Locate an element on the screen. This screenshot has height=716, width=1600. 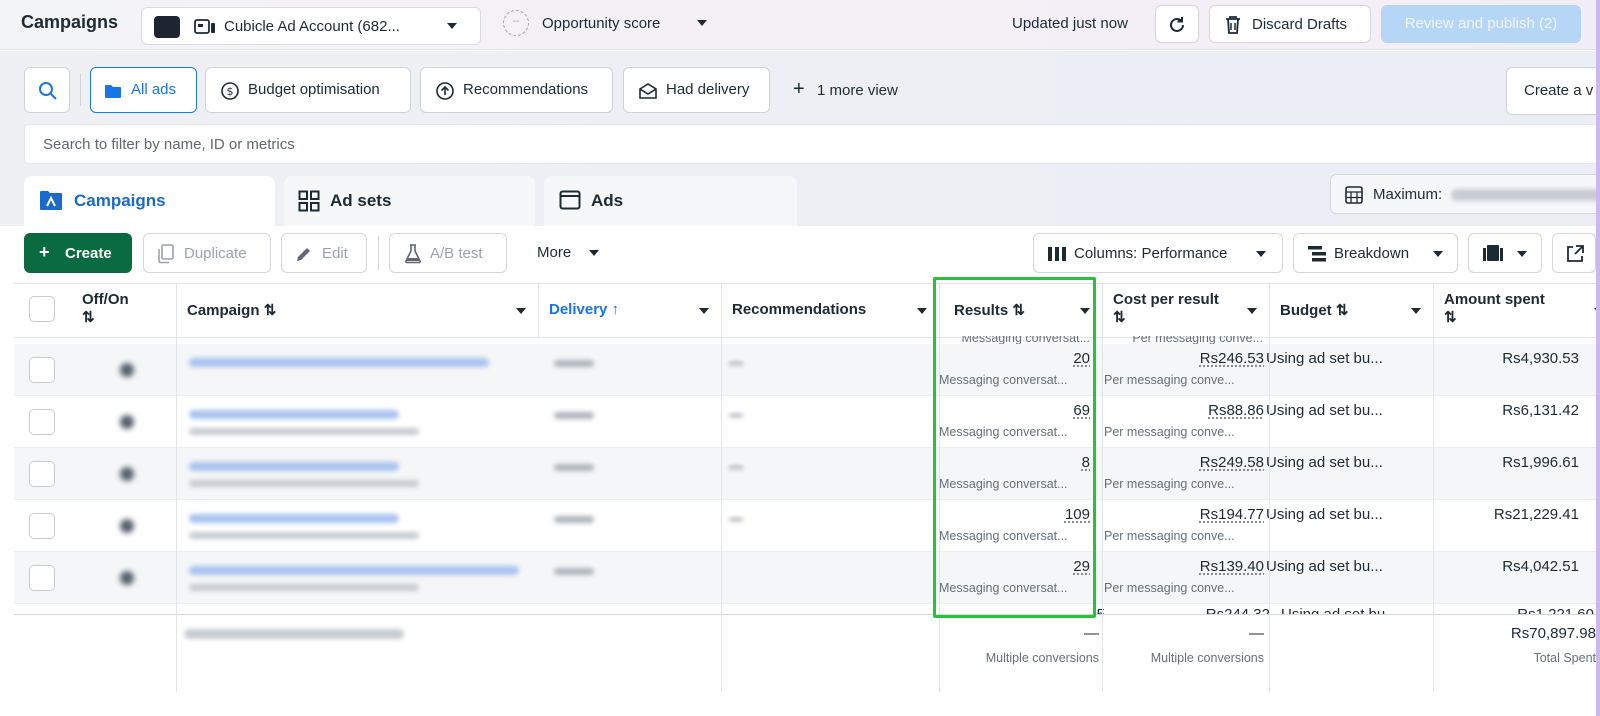
reports-dropdown is located at coordinates (1505, 253).